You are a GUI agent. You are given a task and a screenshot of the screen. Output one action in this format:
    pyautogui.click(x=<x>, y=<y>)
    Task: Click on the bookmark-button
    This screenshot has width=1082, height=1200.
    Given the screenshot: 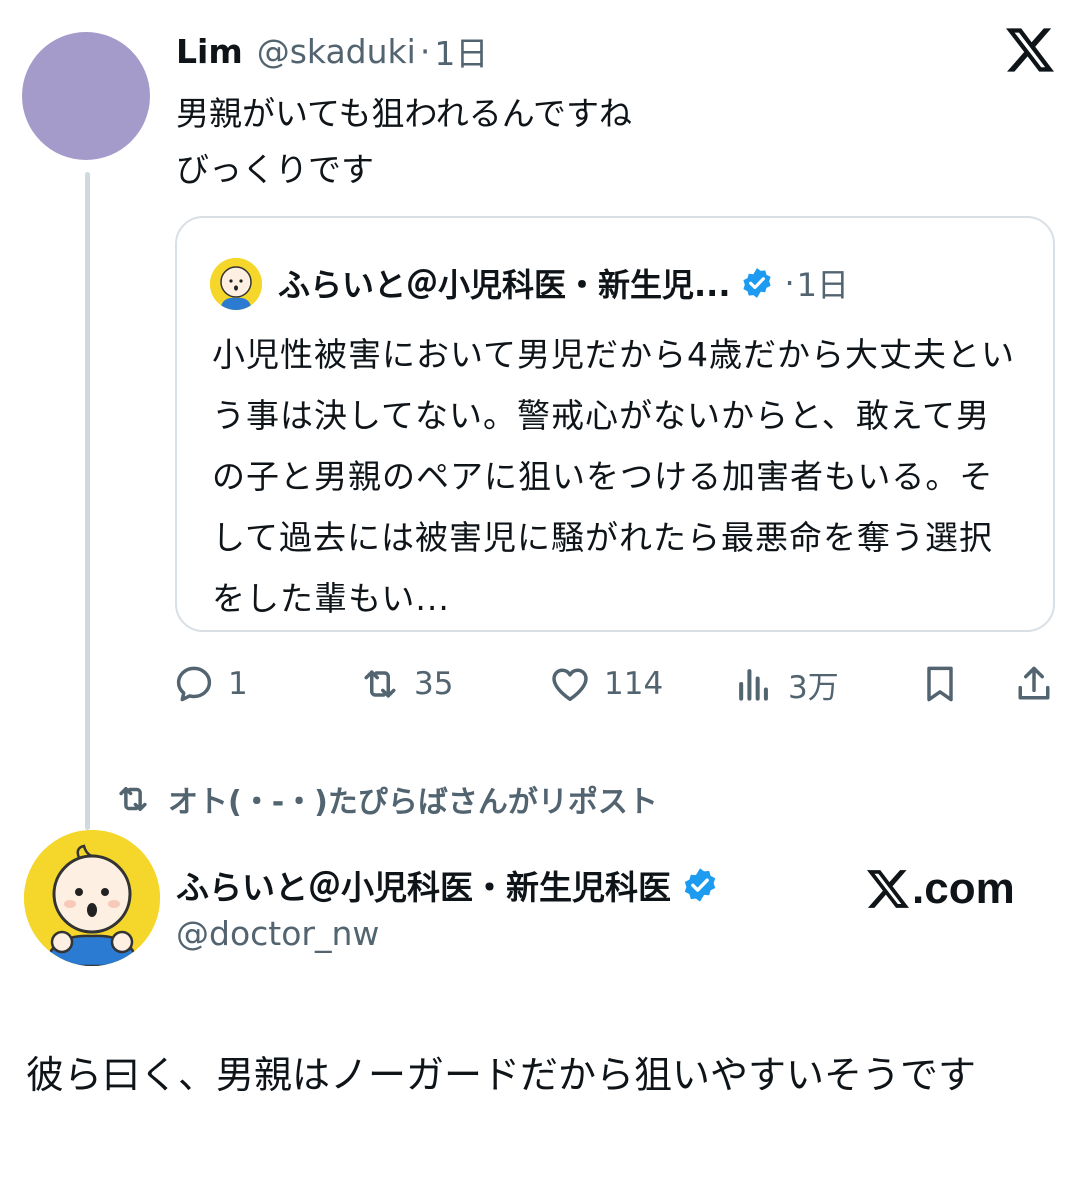 What is the action you would take?
    pyautogui.click(x=940, y=684)
    